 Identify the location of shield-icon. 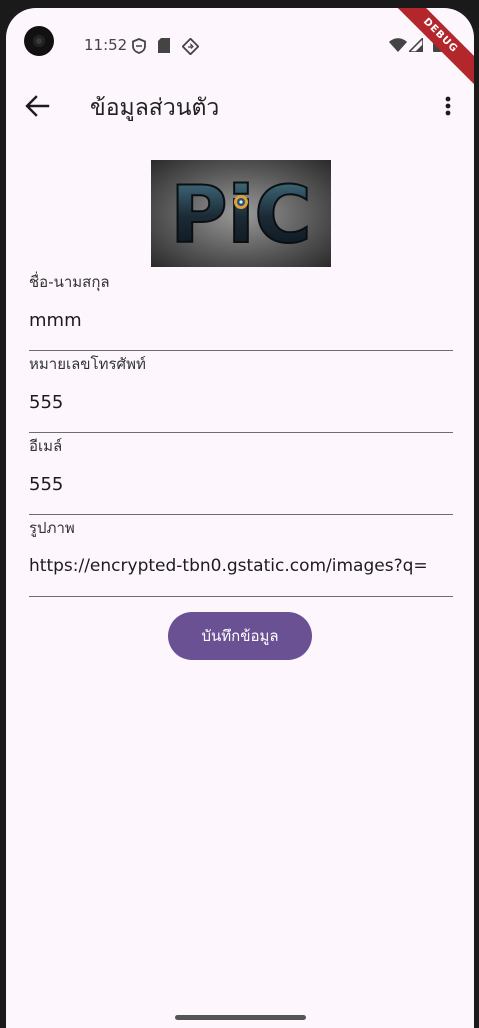
(139, 46).